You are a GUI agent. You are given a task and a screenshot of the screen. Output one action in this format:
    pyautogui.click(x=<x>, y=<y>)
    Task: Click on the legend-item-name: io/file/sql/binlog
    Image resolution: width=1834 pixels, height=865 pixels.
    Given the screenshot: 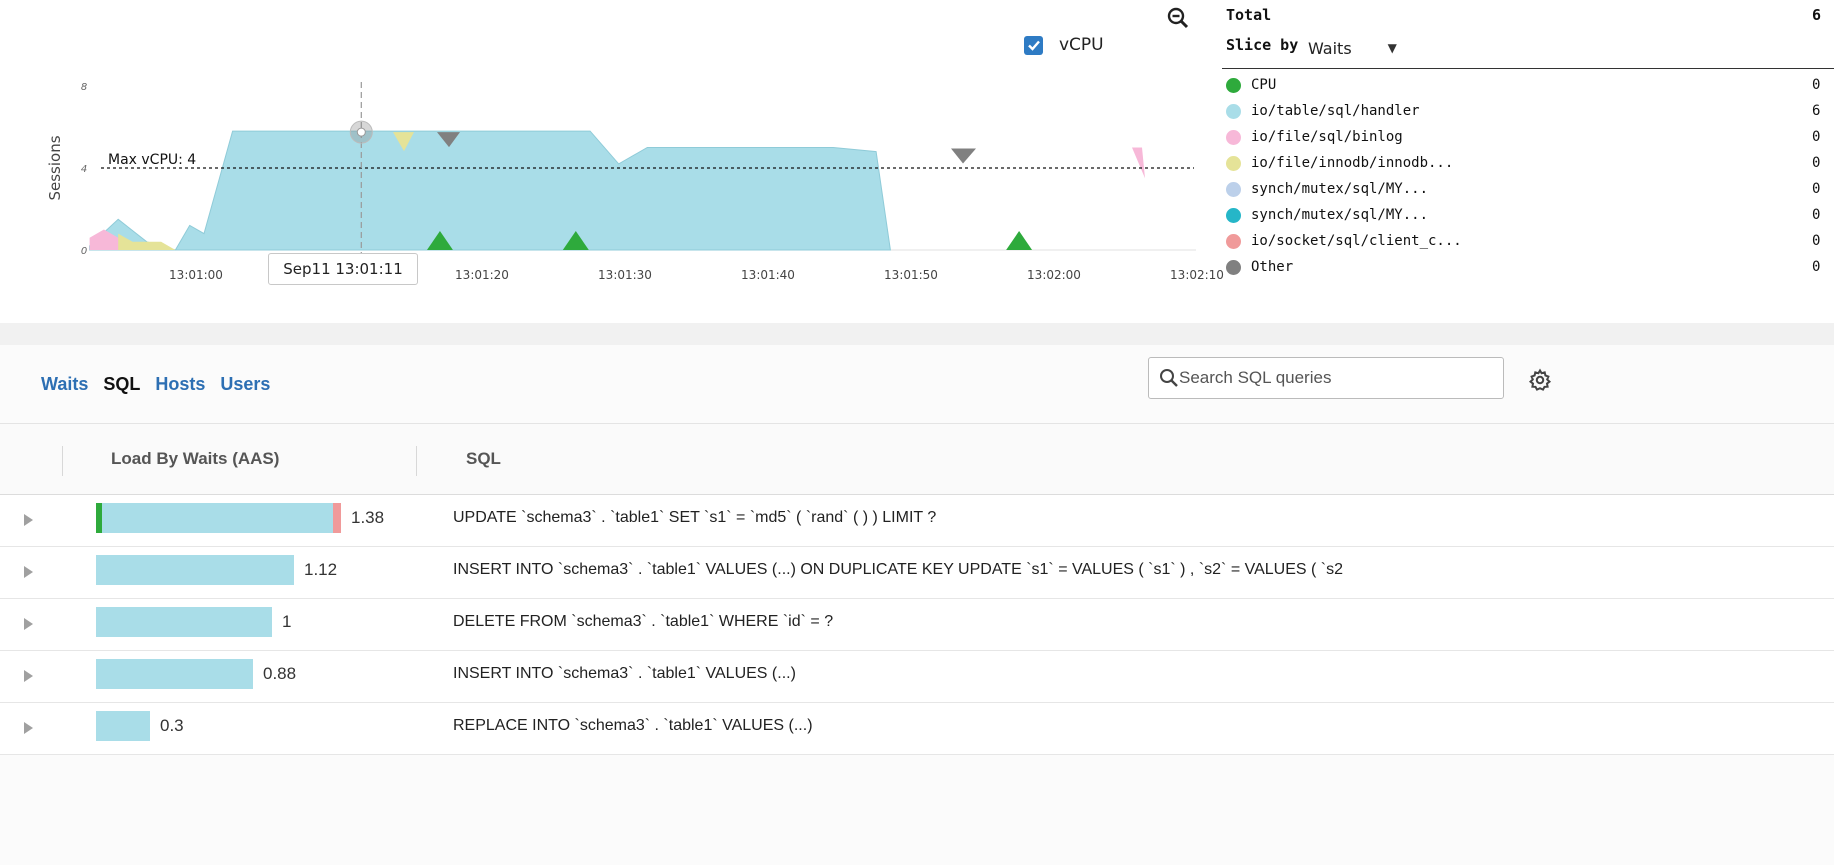 What is the action you would take?
    pyautogui.click(x=1327, y=137)
    